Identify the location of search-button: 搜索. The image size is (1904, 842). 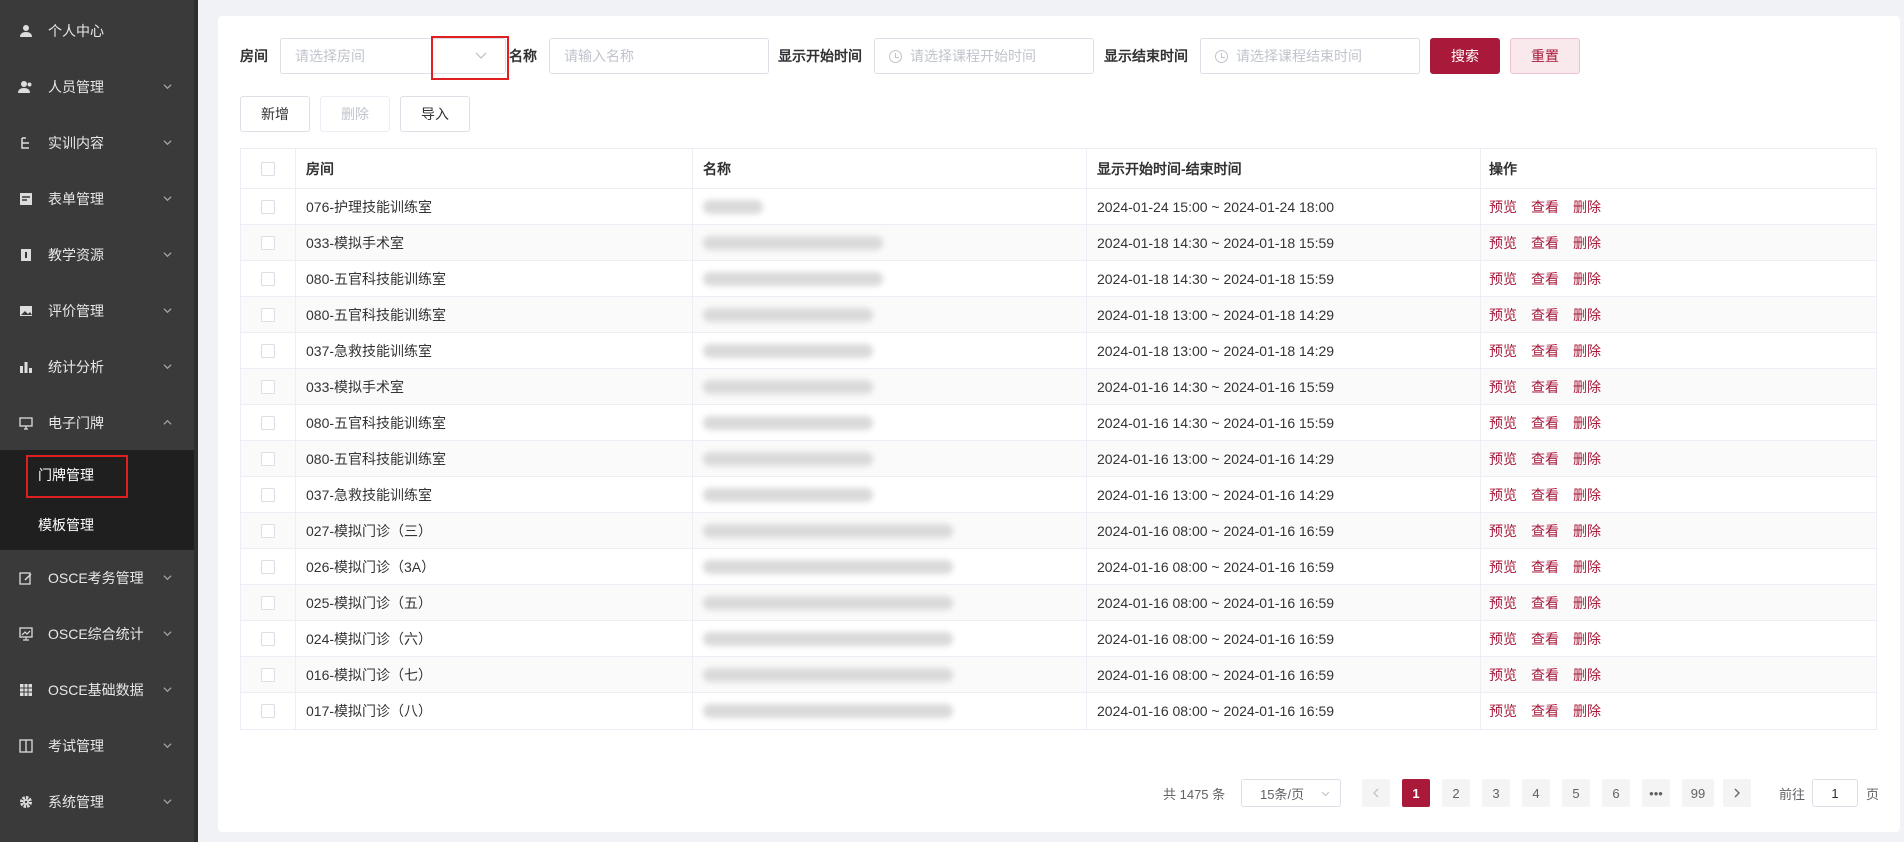
(1465, 56).